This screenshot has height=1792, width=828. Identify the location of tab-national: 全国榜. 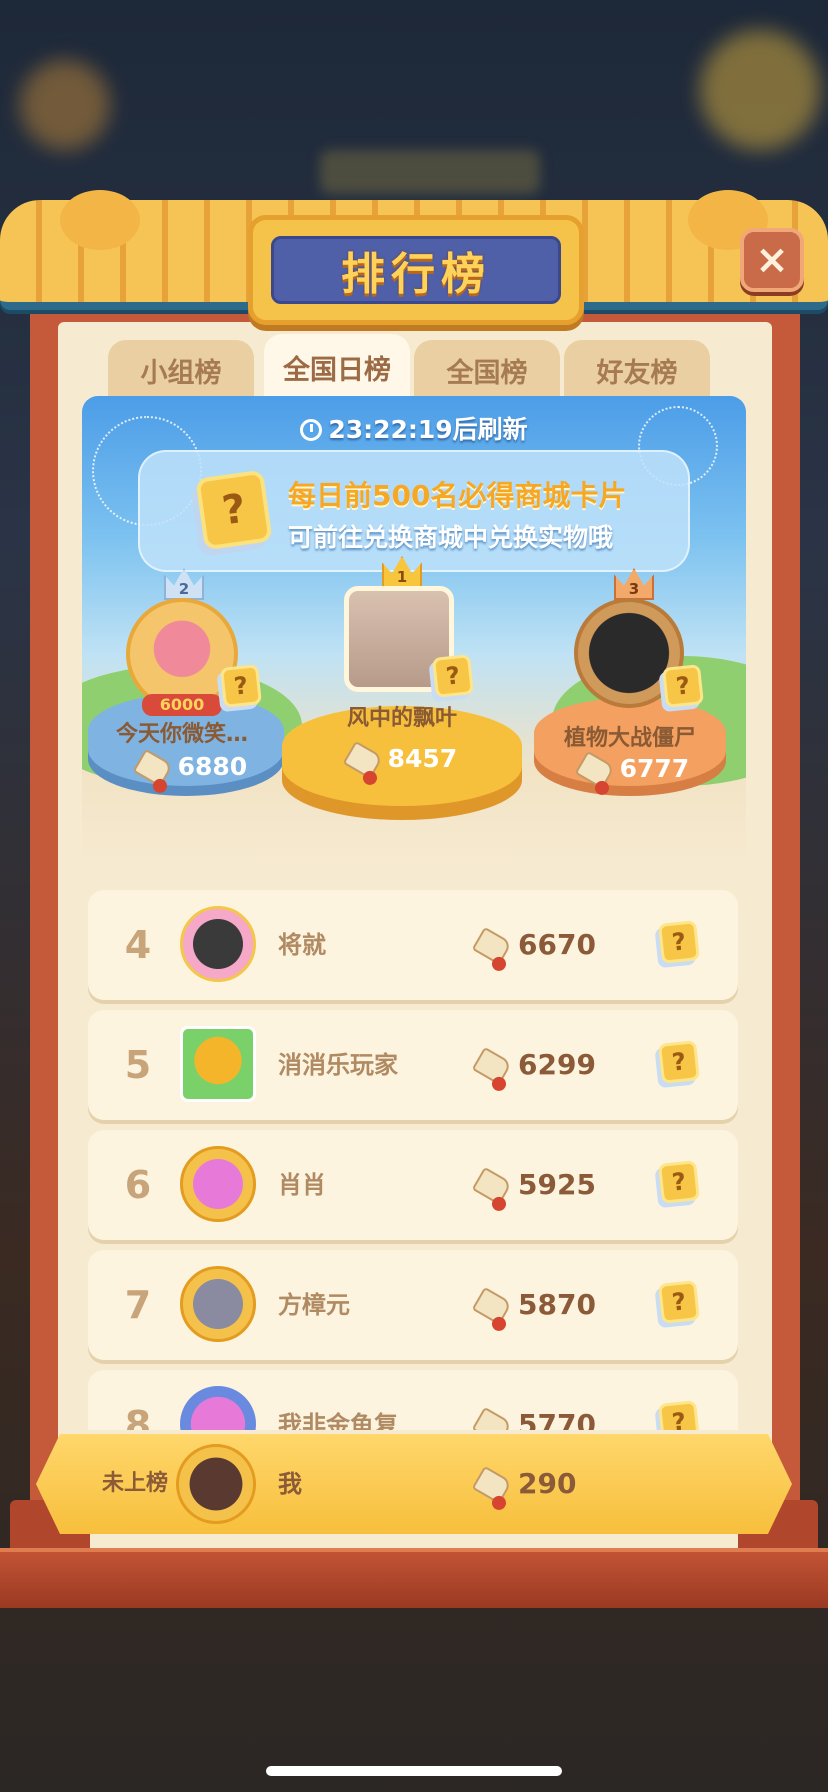
(487, 370).